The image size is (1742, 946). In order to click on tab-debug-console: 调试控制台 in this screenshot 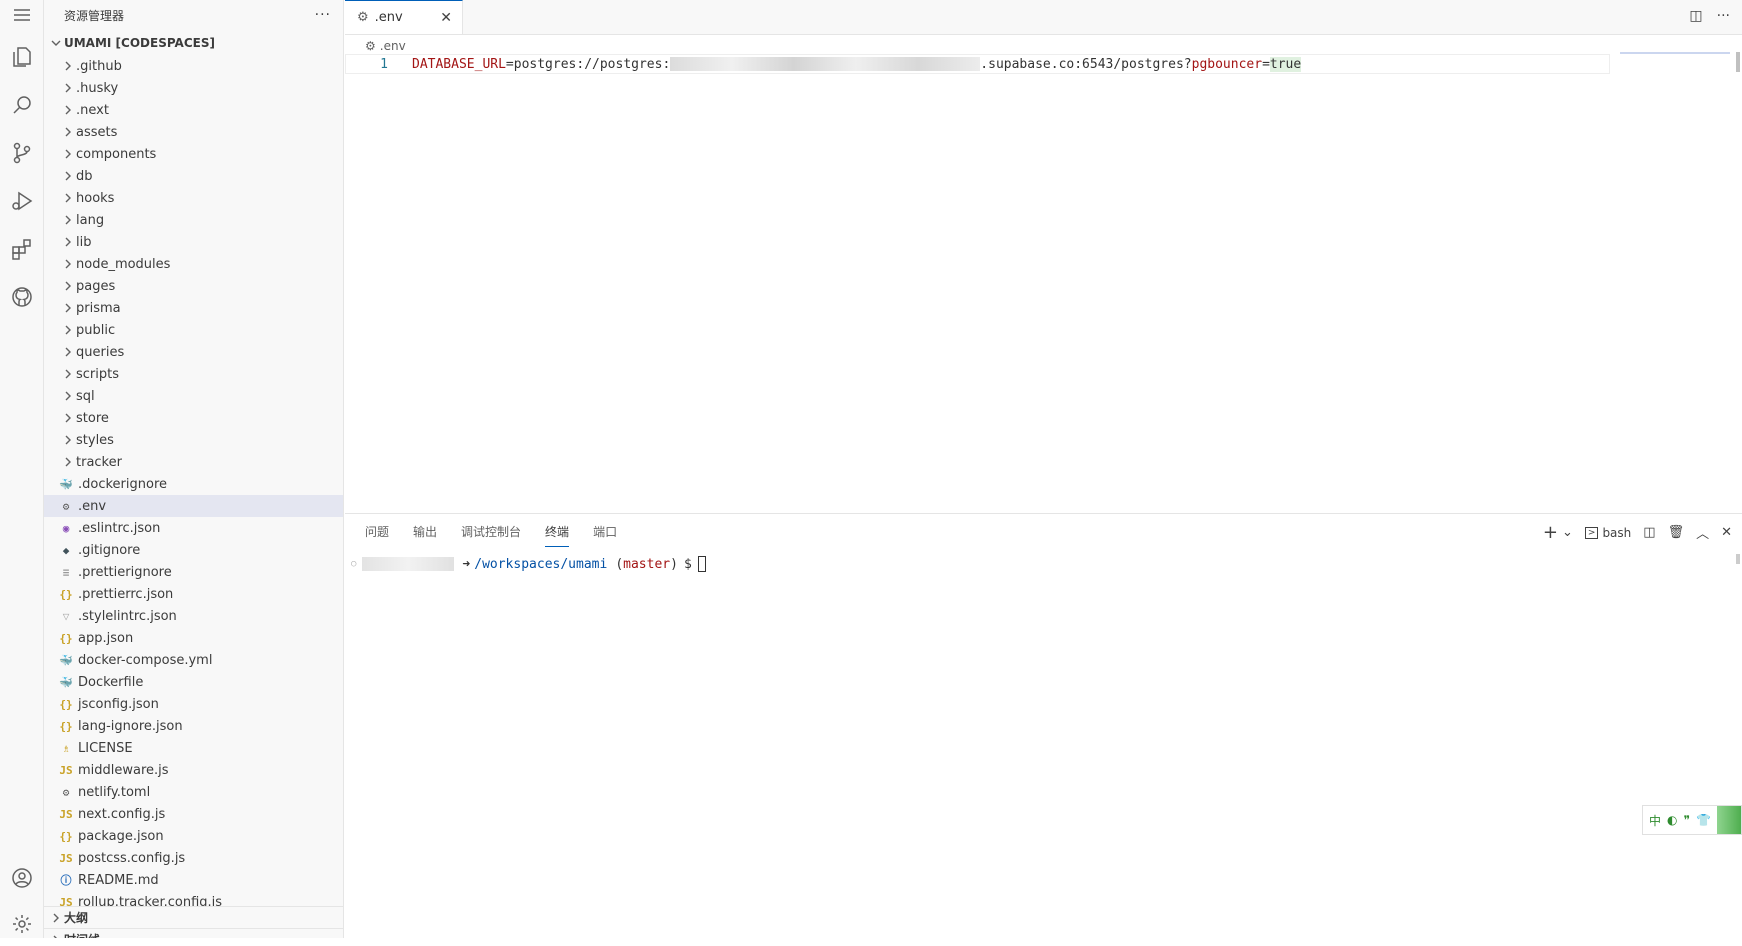, I will do `click(491, 531)`.